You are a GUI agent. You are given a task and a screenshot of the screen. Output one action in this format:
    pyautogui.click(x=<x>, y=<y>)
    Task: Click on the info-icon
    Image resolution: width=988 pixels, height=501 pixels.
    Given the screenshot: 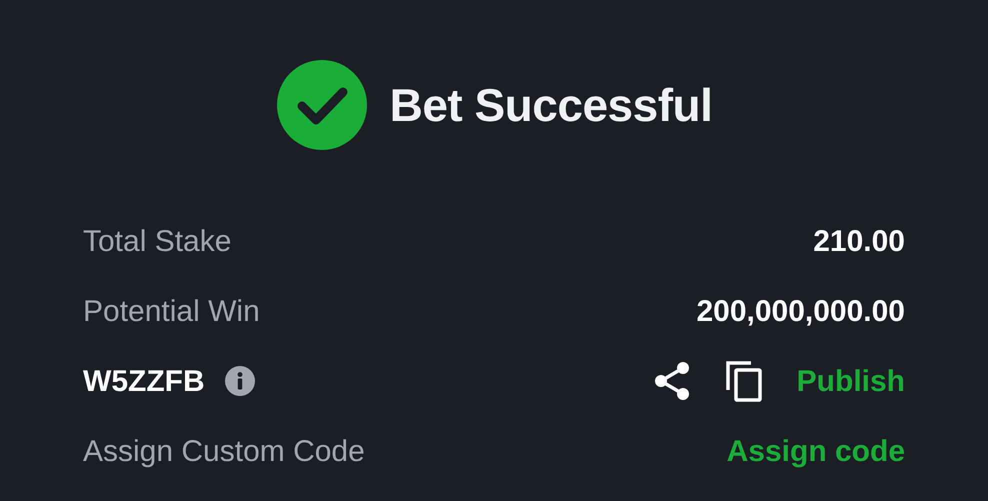 What is the action you would take?
    pyautogui.click(x=239, y=381)
    